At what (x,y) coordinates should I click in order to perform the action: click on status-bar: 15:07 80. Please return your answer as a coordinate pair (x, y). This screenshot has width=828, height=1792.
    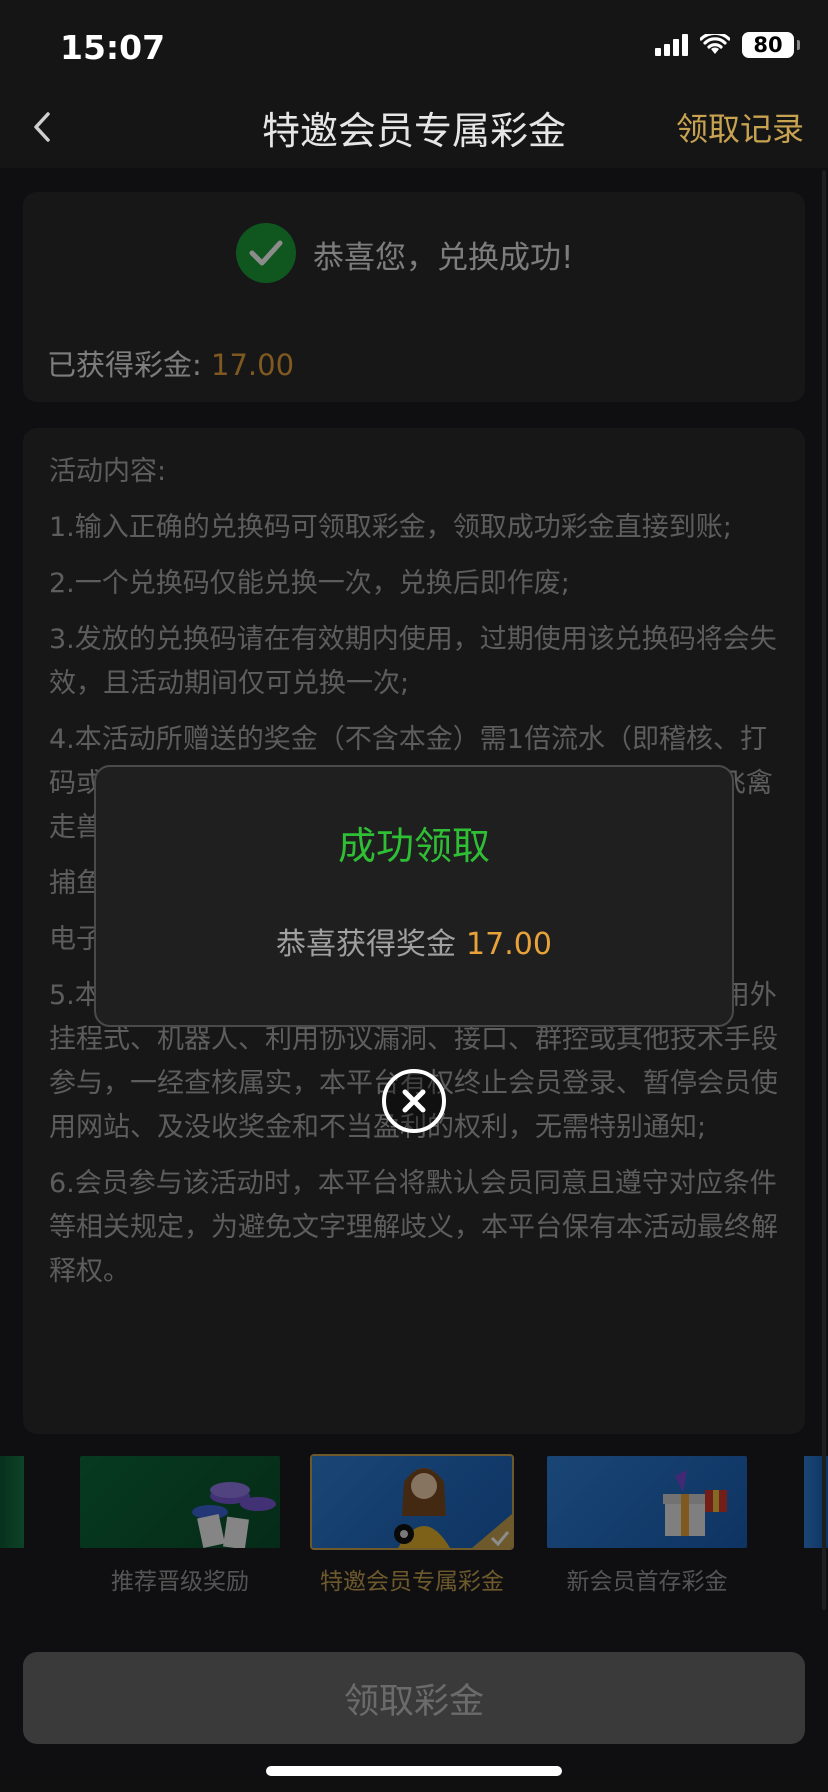
    Looking at the image, I should click on (414, 44).